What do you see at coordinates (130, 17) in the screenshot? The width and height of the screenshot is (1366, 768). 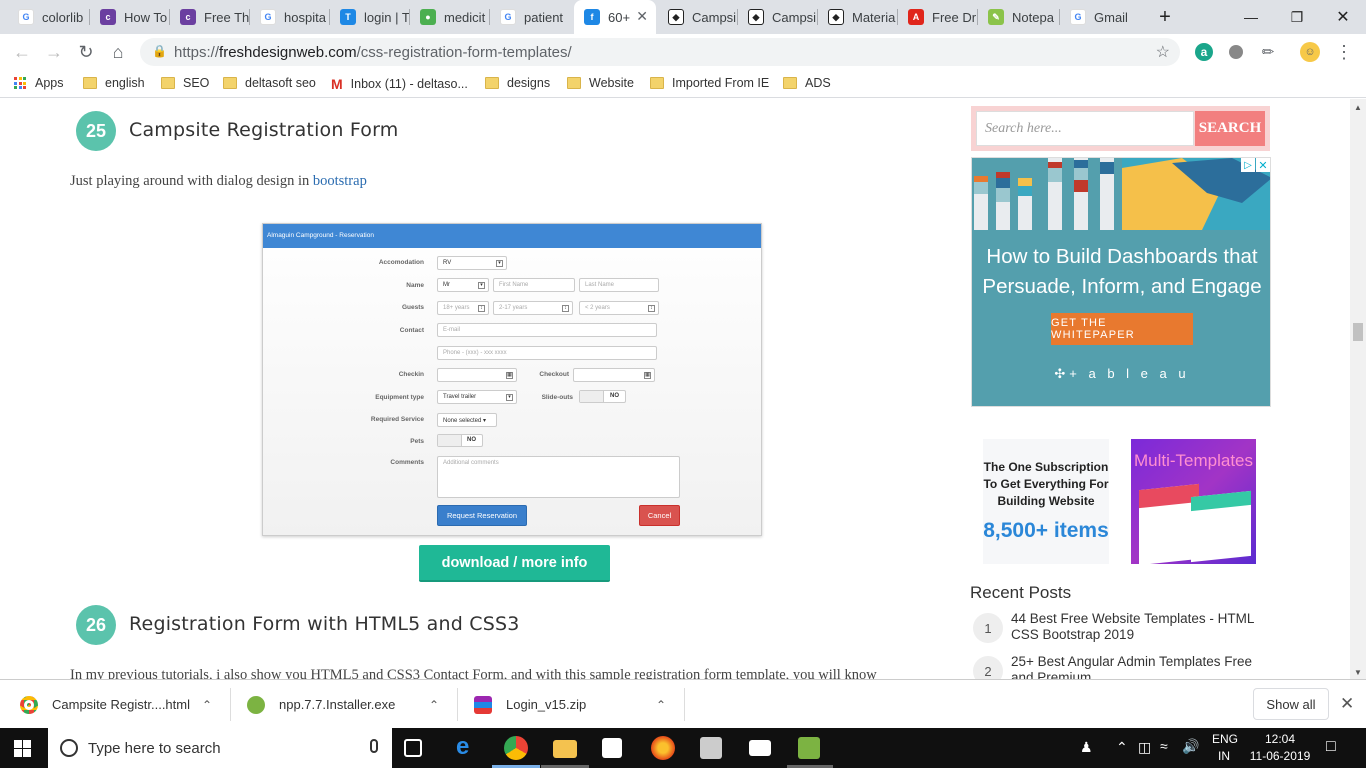 I see `tab-how-to: c How To` at bounding box center [130, 17].